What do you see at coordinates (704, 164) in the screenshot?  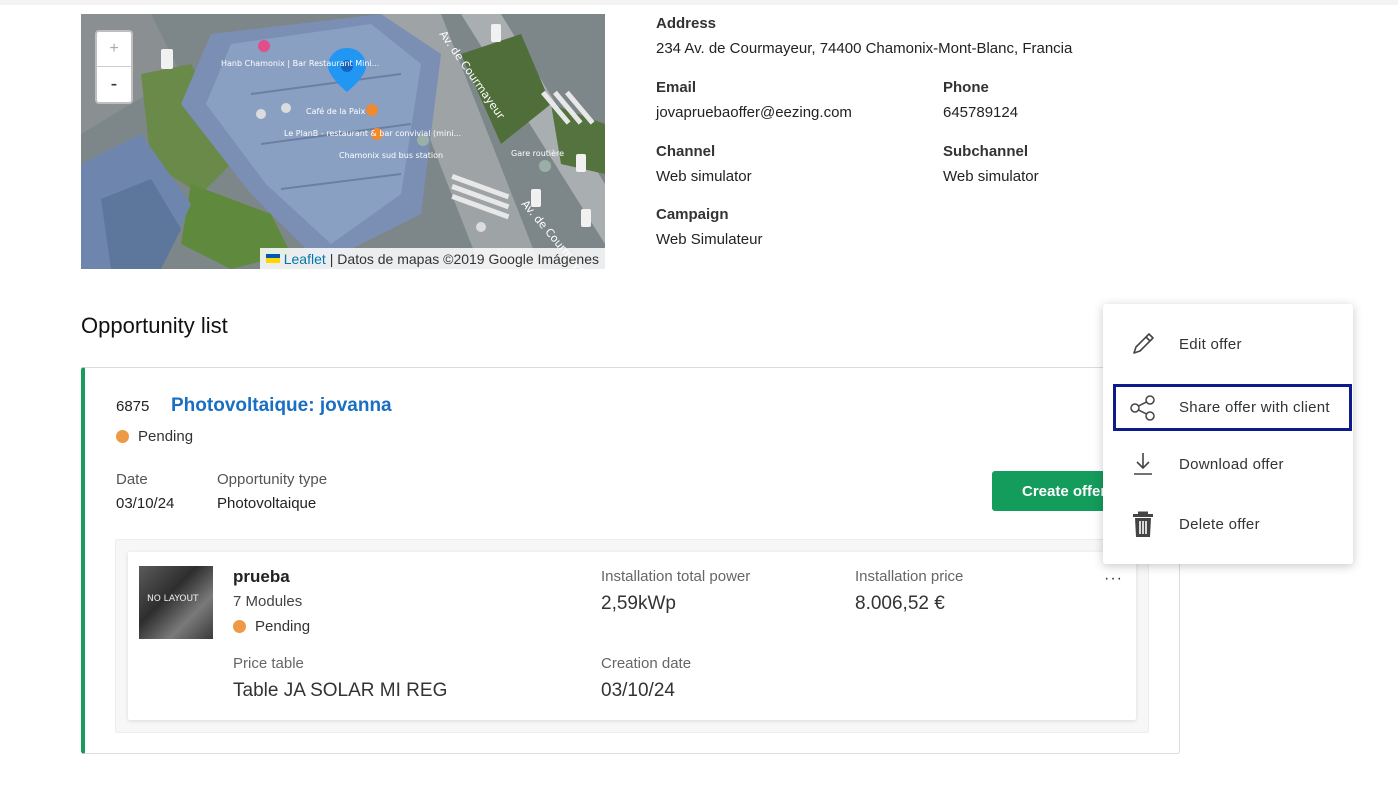 I see `channel-field: Channel Web simulator` at bounding box center [704, 164].